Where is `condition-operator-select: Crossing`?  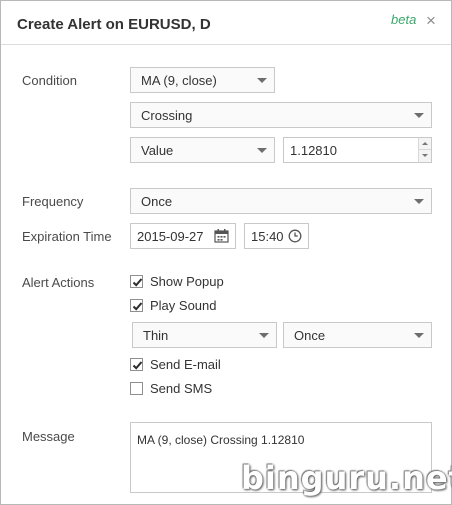 condition-operator-select: Crossing is located at coordinates (281, 115).